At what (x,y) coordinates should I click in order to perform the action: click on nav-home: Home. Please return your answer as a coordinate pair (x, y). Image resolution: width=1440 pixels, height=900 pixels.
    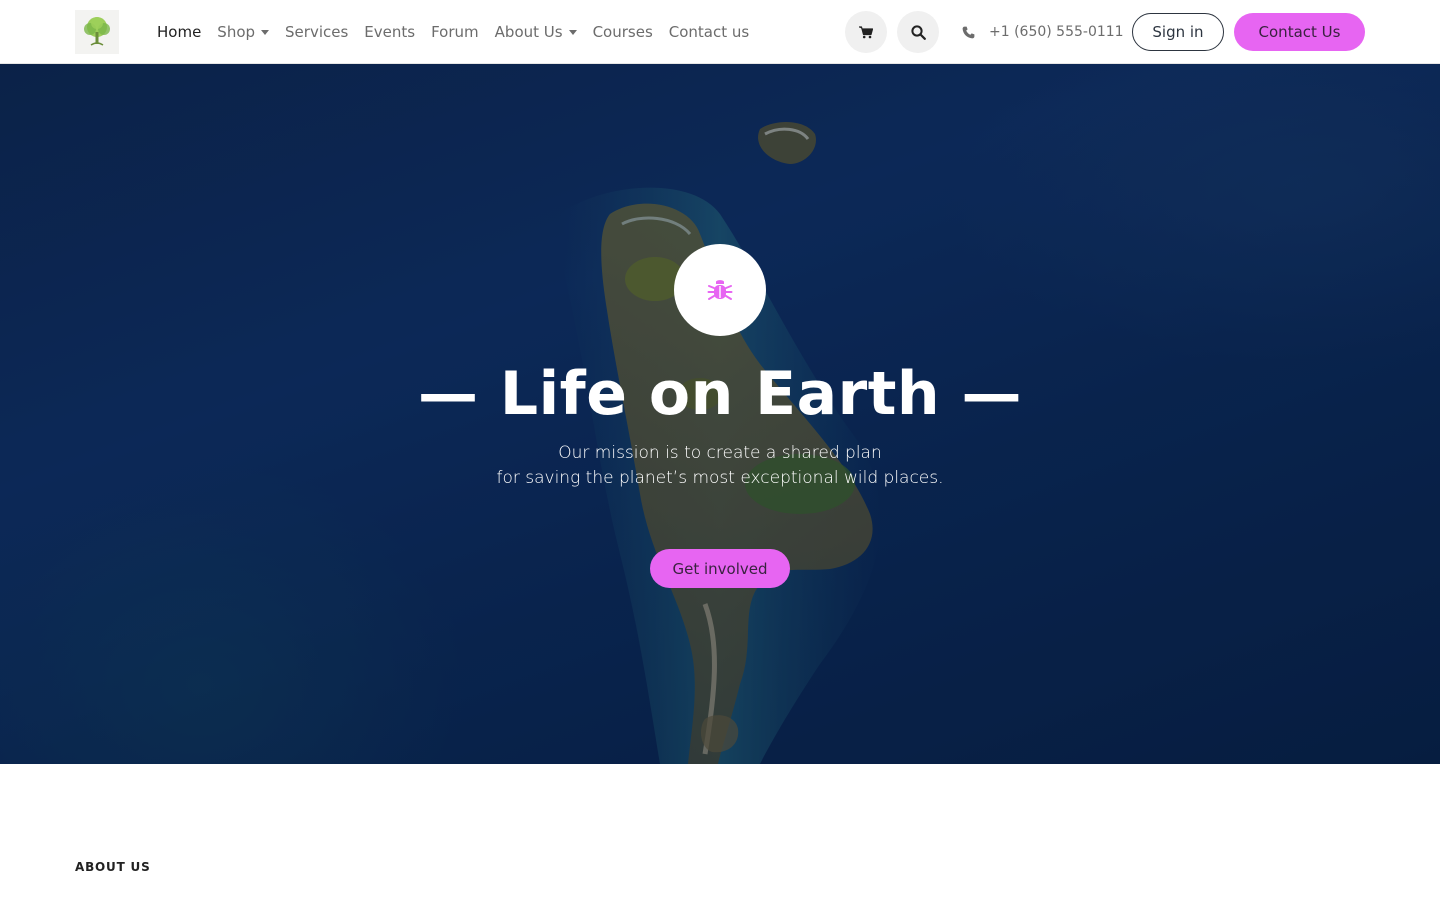
    Looking at the image, I should click on (179, 32).